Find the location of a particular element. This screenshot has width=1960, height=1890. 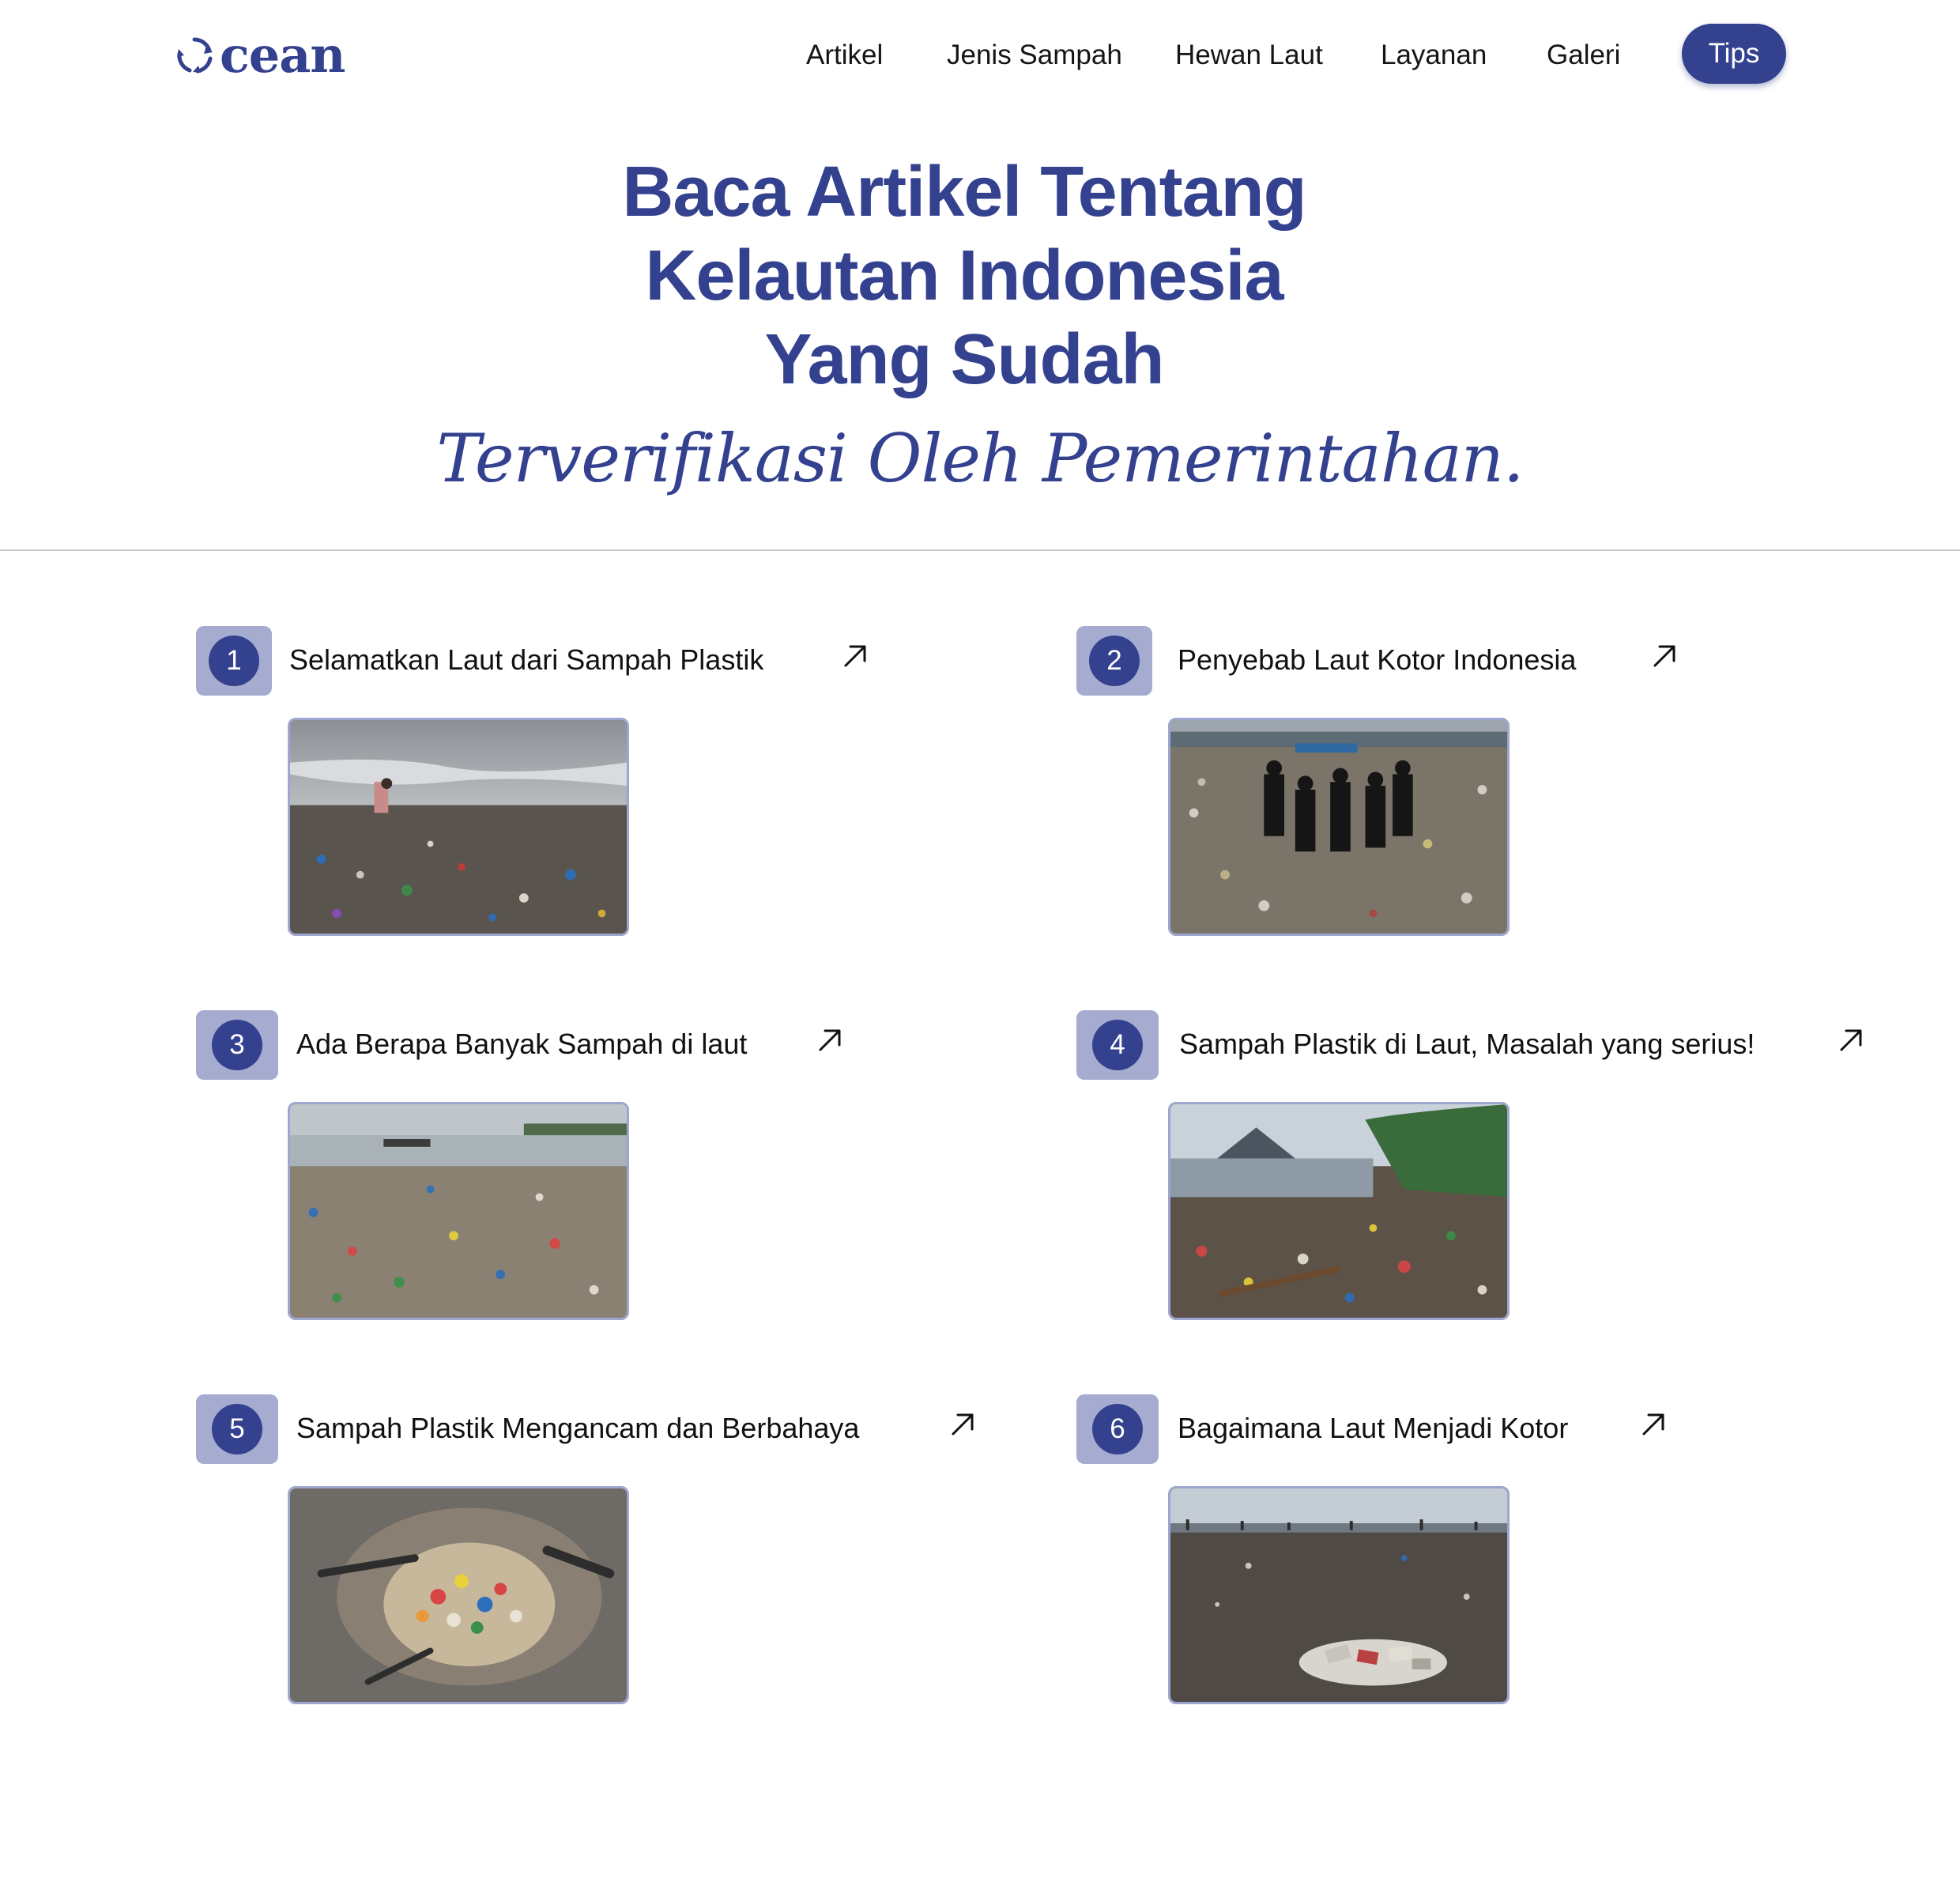

article-number: 4 is located at coordinates (1117, 1045).